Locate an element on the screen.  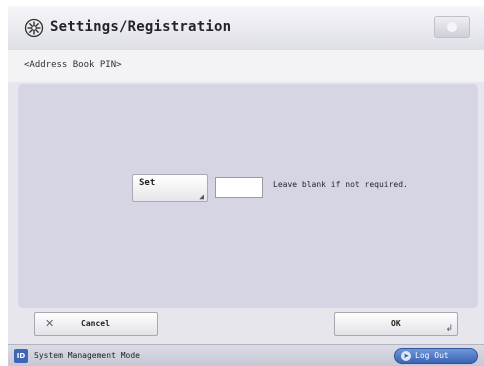
id-icon: ID is located at coordinates (21, 356).